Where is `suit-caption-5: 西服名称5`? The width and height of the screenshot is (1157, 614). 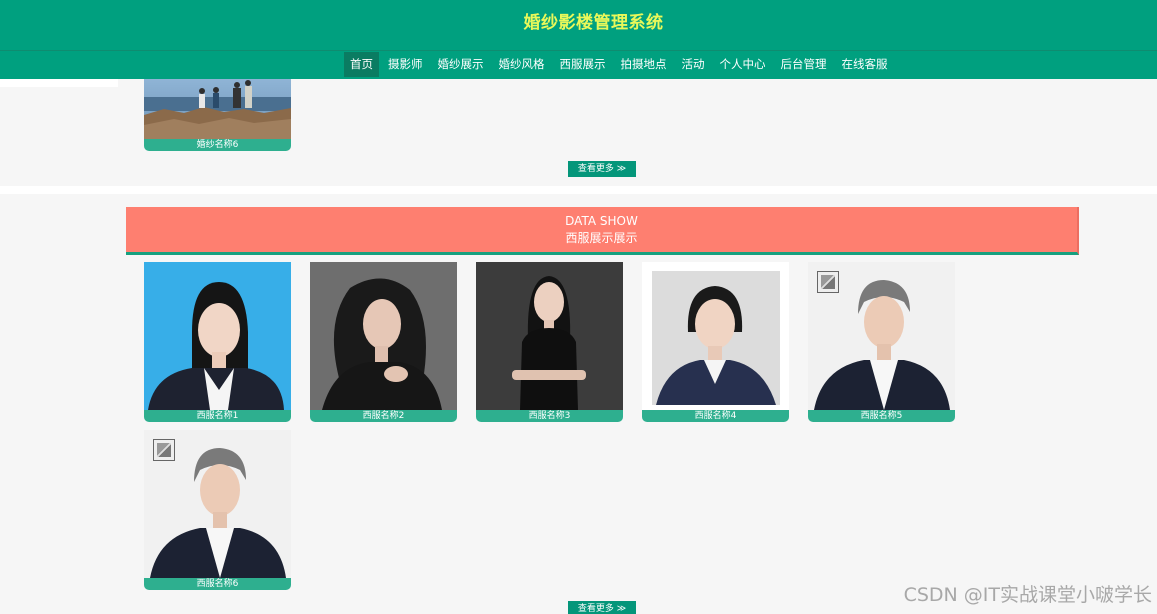
suit-caption-5: 西服名称5 is located at coordinates (881, 416).